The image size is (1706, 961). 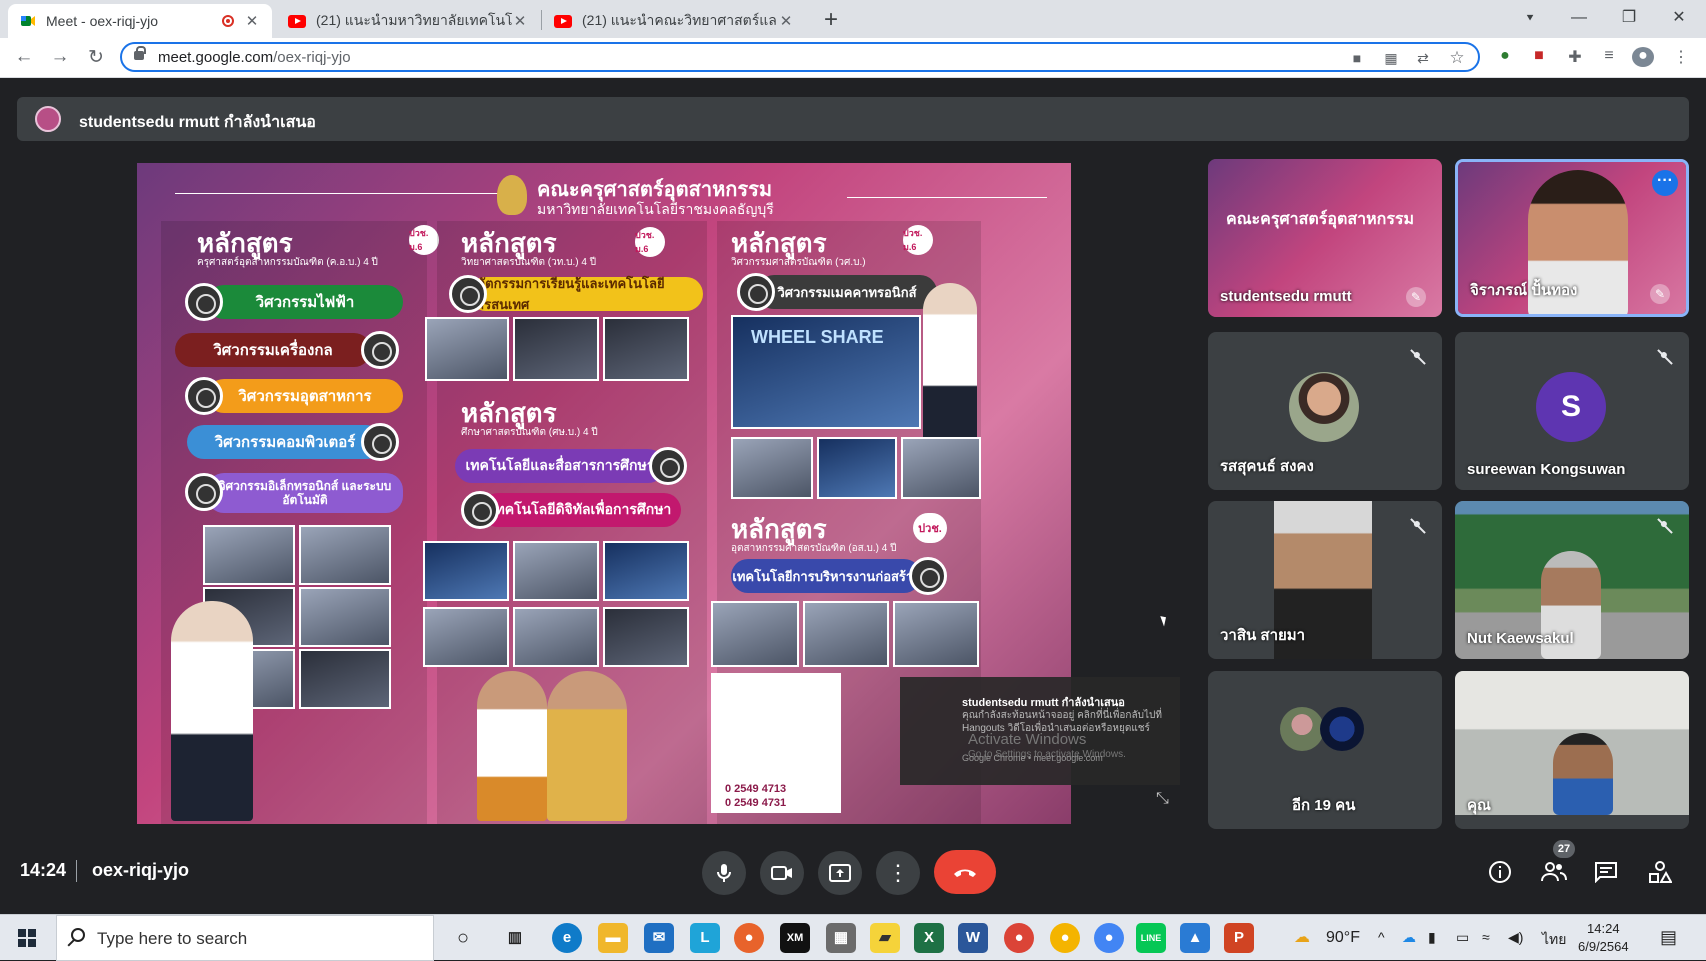 I want to click on expand-icon: ⤡, so click(x=1162, y=799).